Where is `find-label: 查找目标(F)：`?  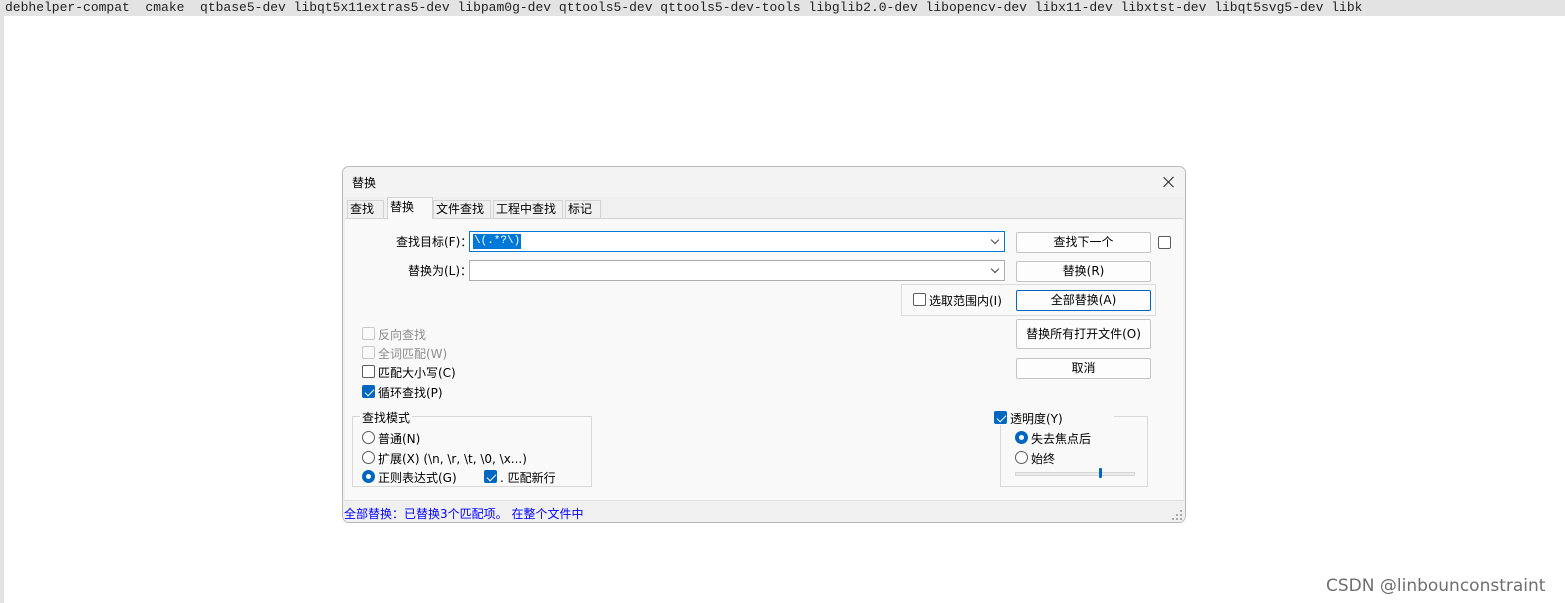 find-label: 查找目标(F)： is located at coordinates (434, 242).